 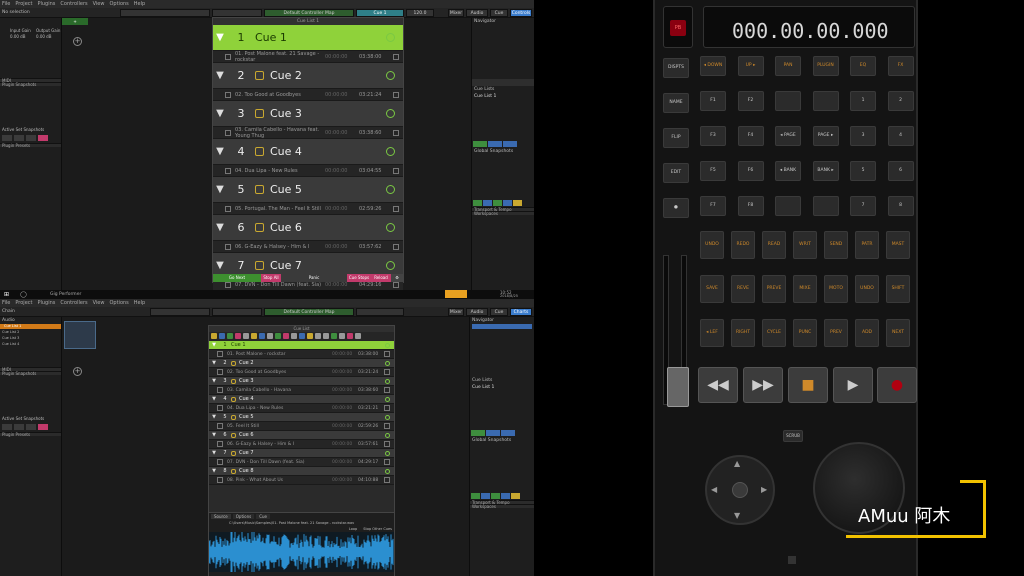 What do you see at coordinates (825, 136) in the screenshot?
I see `controller-button-page: PAGE ▸` at bounding box center [825, 136].